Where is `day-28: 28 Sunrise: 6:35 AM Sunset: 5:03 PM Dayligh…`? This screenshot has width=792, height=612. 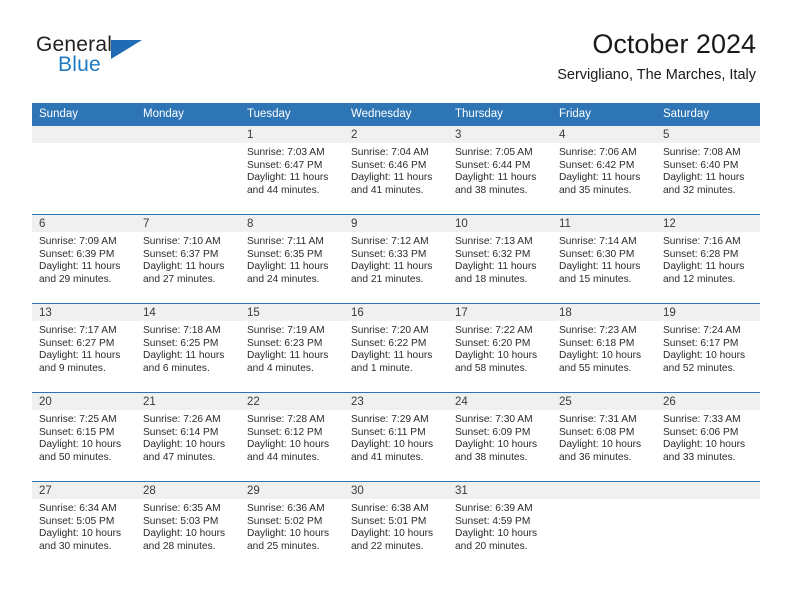
day-28: 28 Sunrise: 6:35 AM Sunset: 5:03 PM Dayligh… is located at coordinates (188, 526).